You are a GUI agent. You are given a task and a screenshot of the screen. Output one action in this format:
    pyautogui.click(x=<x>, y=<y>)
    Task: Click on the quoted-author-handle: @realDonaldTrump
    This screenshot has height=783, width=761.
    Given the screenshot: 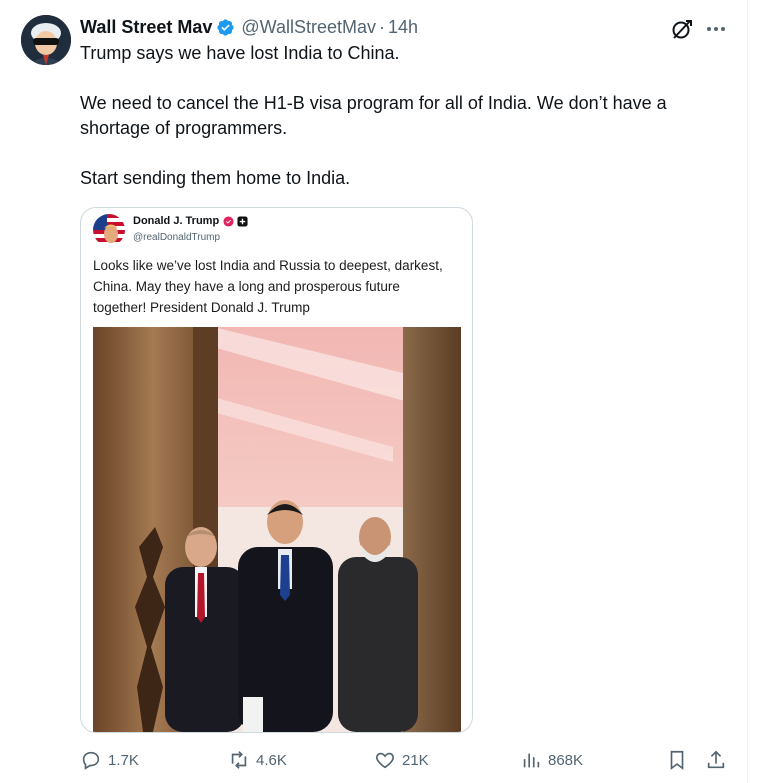 What is the action you would take?
    pyautogui.click(x=177, y=237)
    